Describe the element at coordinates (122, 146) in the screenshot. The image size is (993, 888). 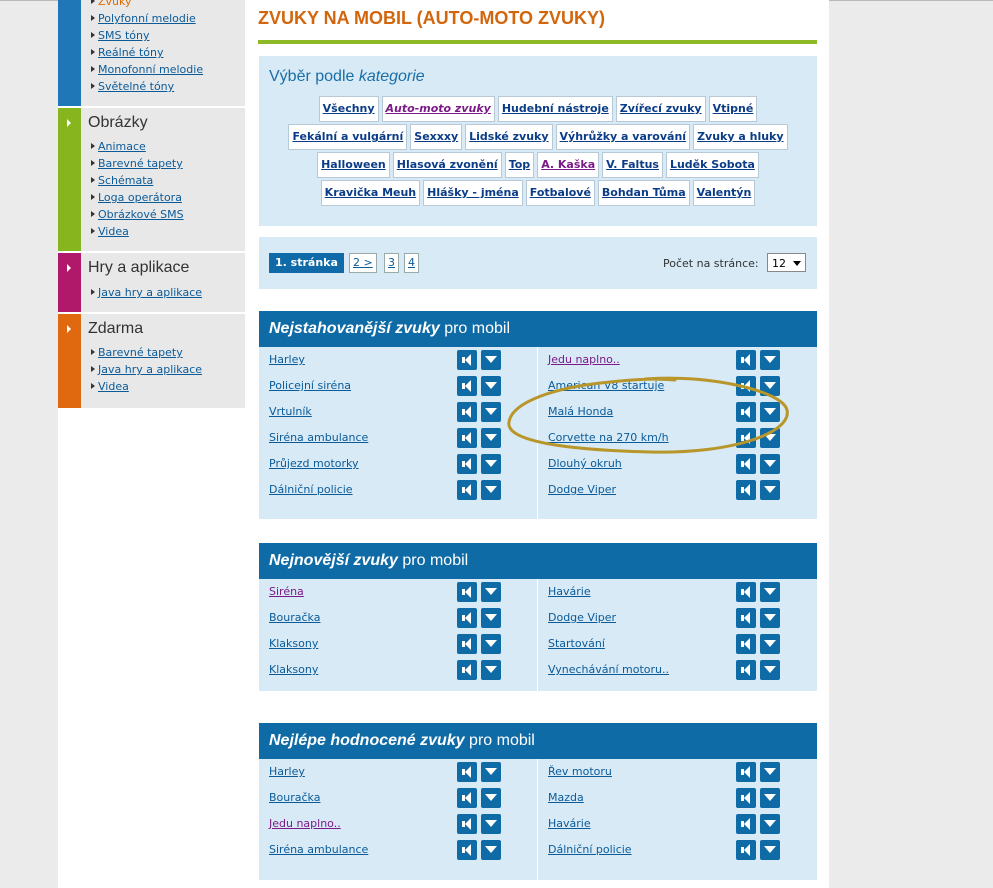
I see `sidebar-link-animace: Animace` at that location.